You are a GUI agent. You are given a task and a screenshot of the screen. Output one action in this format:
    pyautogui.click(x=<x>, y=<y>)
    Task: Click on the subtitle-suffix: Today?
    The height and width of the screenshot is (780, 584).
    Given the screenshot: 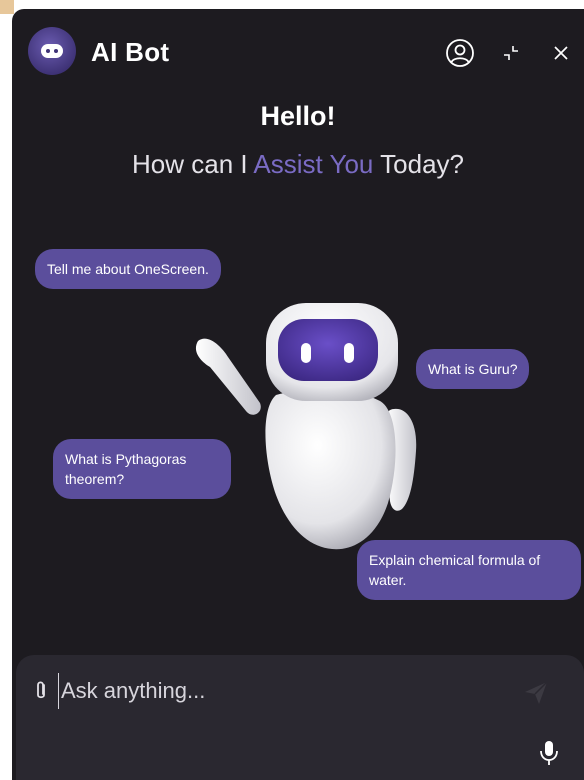 What is the action you would take?
    pyautogui.click(x=418, y=164)
    